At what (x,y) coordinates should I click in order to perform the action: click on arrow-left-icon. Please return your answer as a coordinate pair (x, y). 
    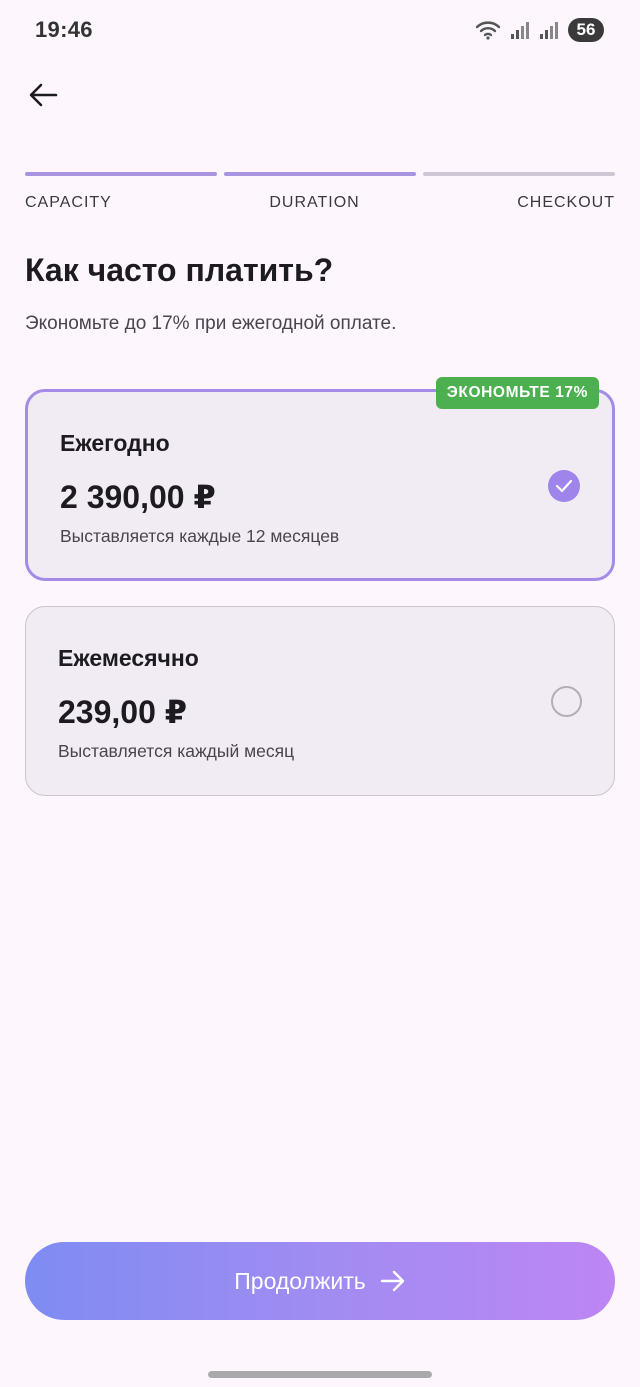
    Looking at the image, I should click on (43, 95).